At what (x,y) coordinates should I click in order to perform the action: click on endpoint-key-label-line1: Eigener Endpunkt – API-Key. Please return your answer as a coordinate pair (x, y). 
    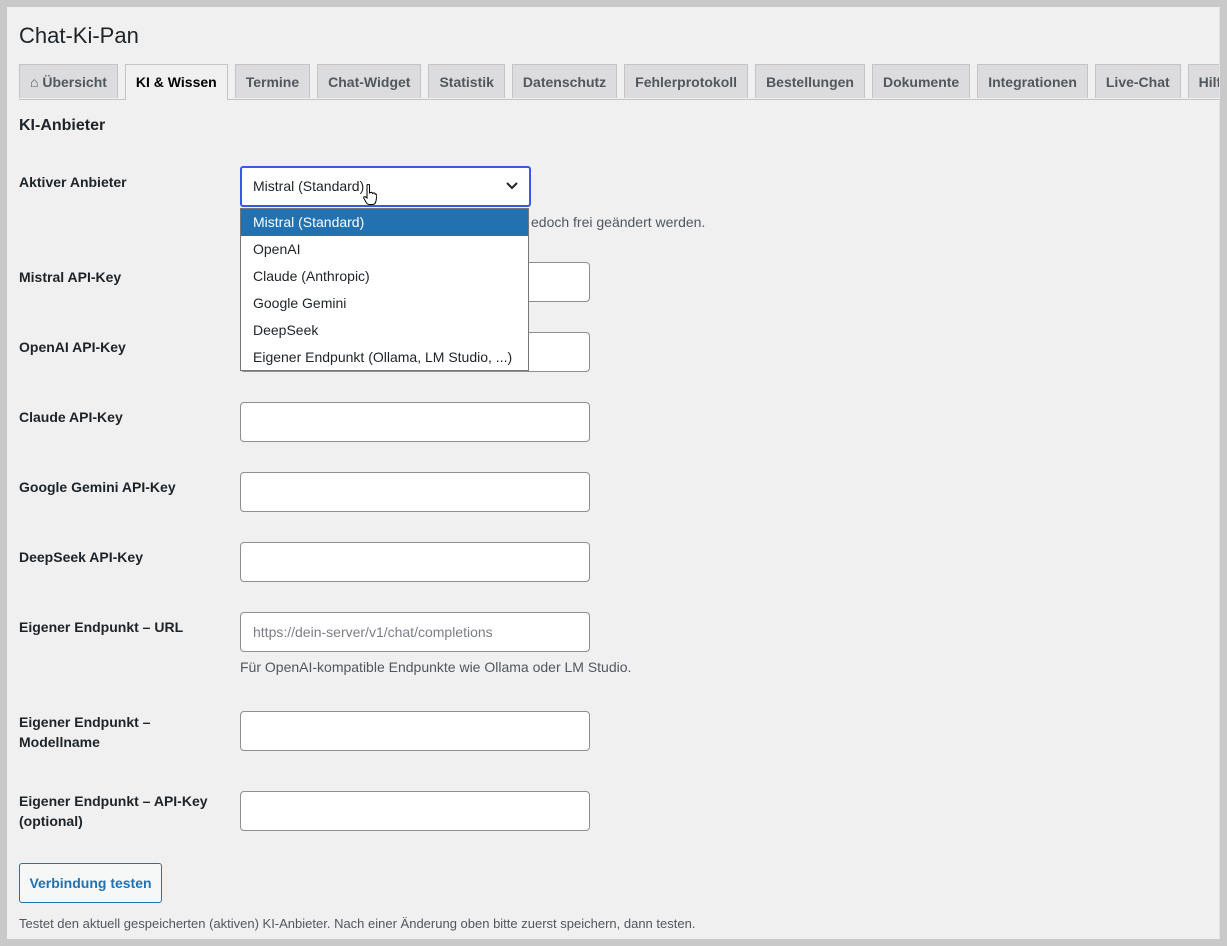
    Looking at the image, I should click on (113, 801).